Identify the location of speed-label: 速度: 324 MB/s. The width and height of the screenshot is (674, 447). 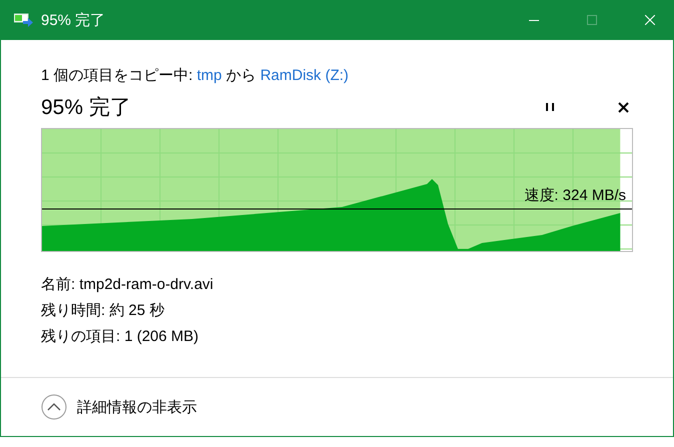
(575, 195).